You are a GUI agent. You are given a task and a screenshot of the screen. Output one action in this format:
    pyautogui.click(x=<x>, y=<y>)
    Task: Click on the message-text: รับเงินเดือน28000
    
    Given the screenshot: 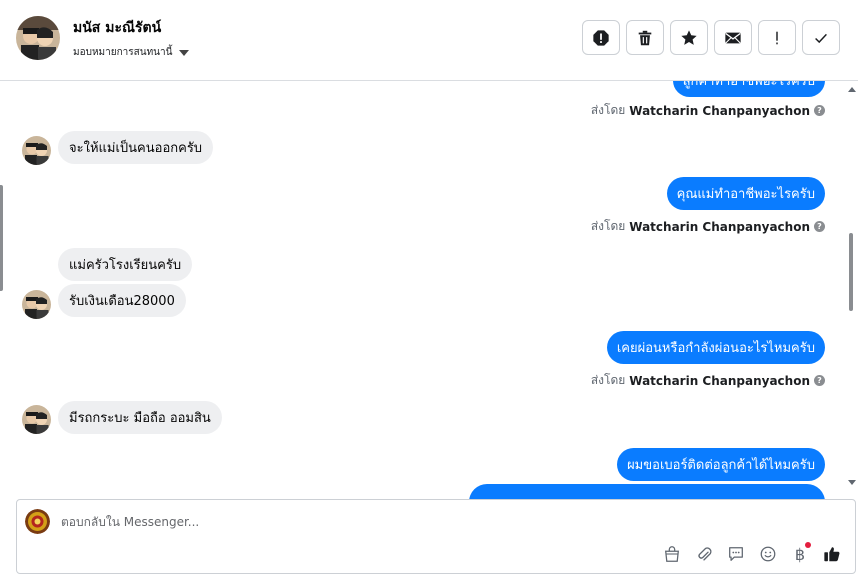 What is the action you would take?
    pyautogui.click(x=122, y=301)
    